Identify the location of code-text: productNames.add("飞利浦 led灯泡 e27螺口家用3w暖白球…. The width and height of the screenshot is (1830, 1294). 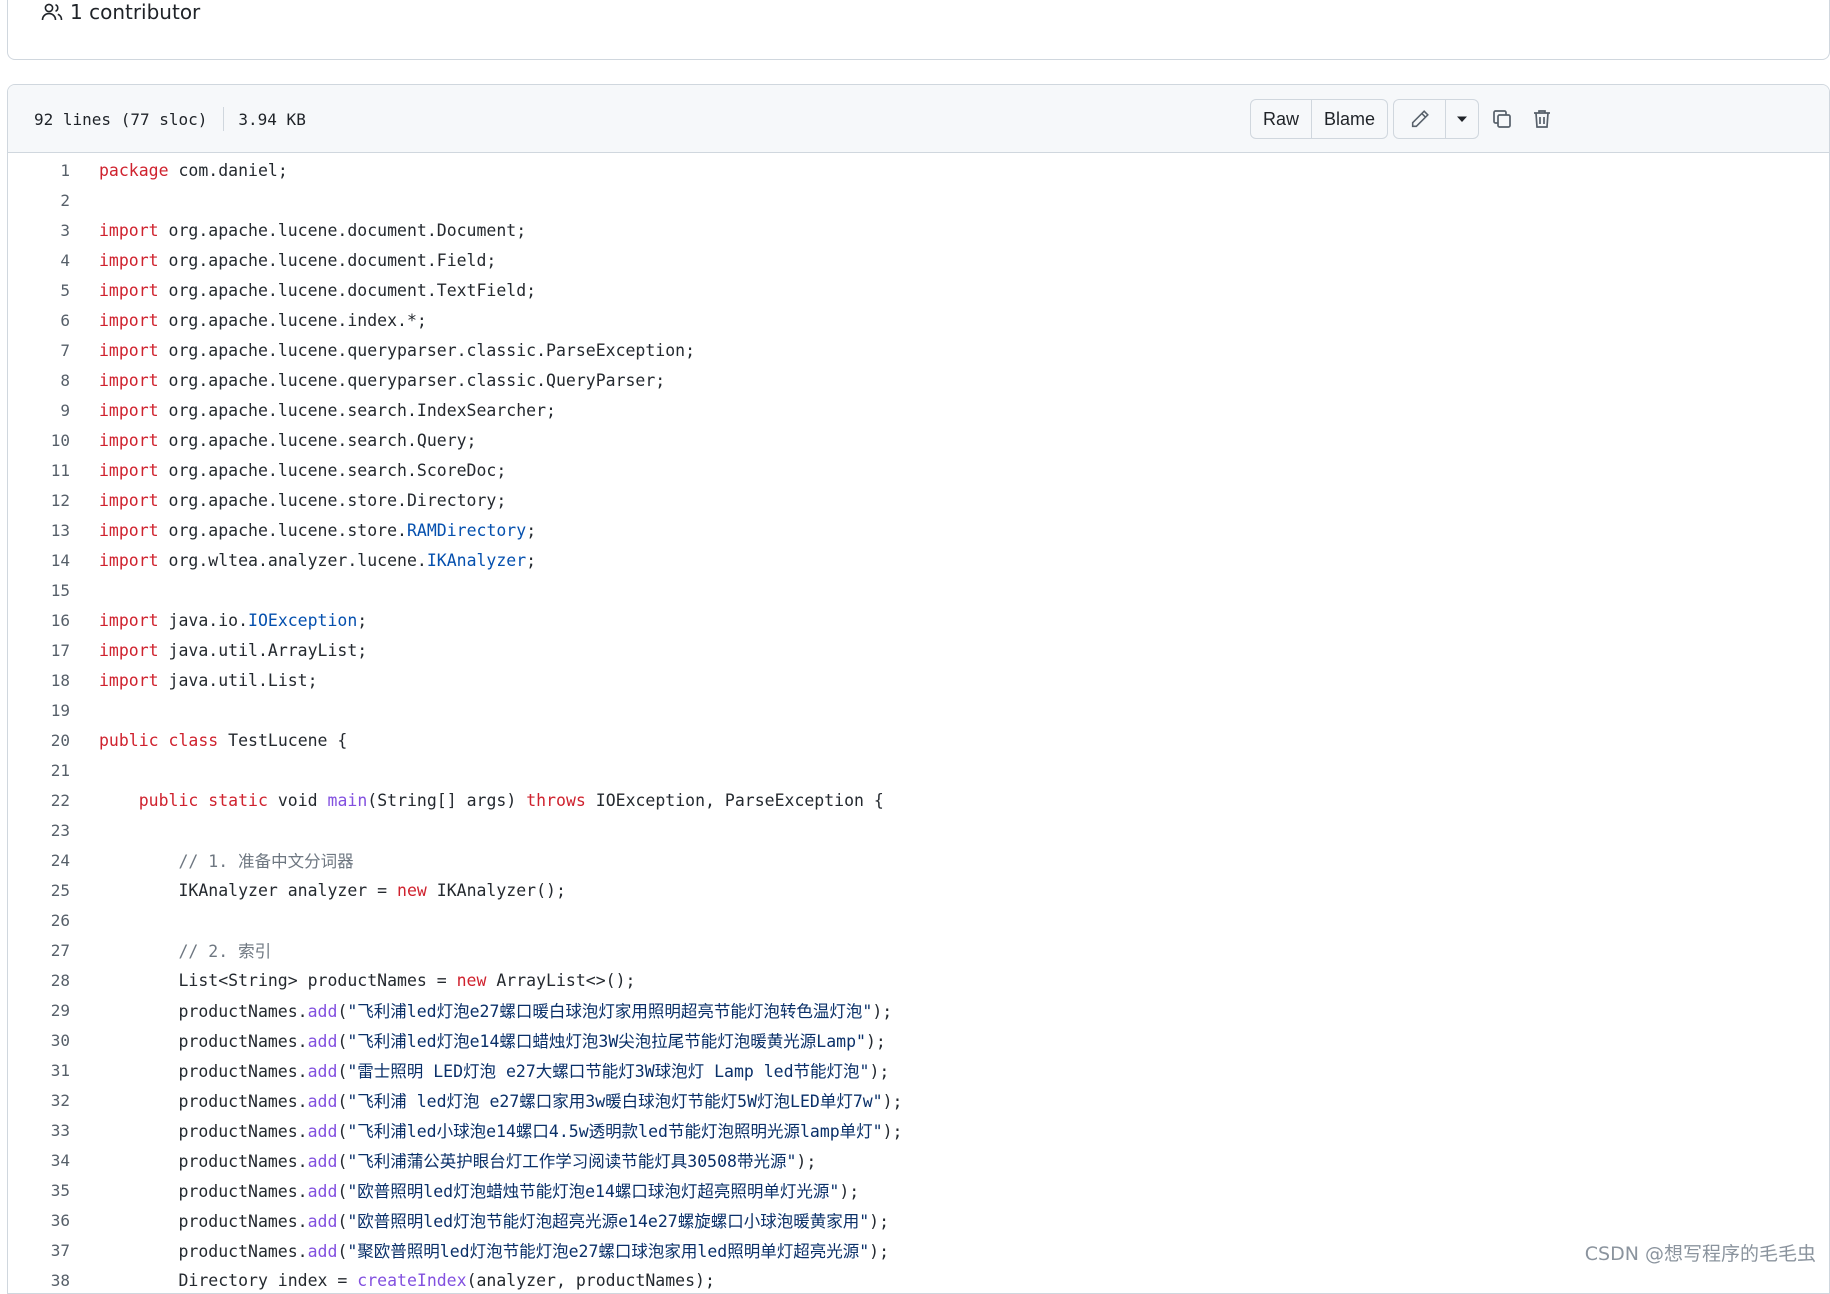
(501, 1100).